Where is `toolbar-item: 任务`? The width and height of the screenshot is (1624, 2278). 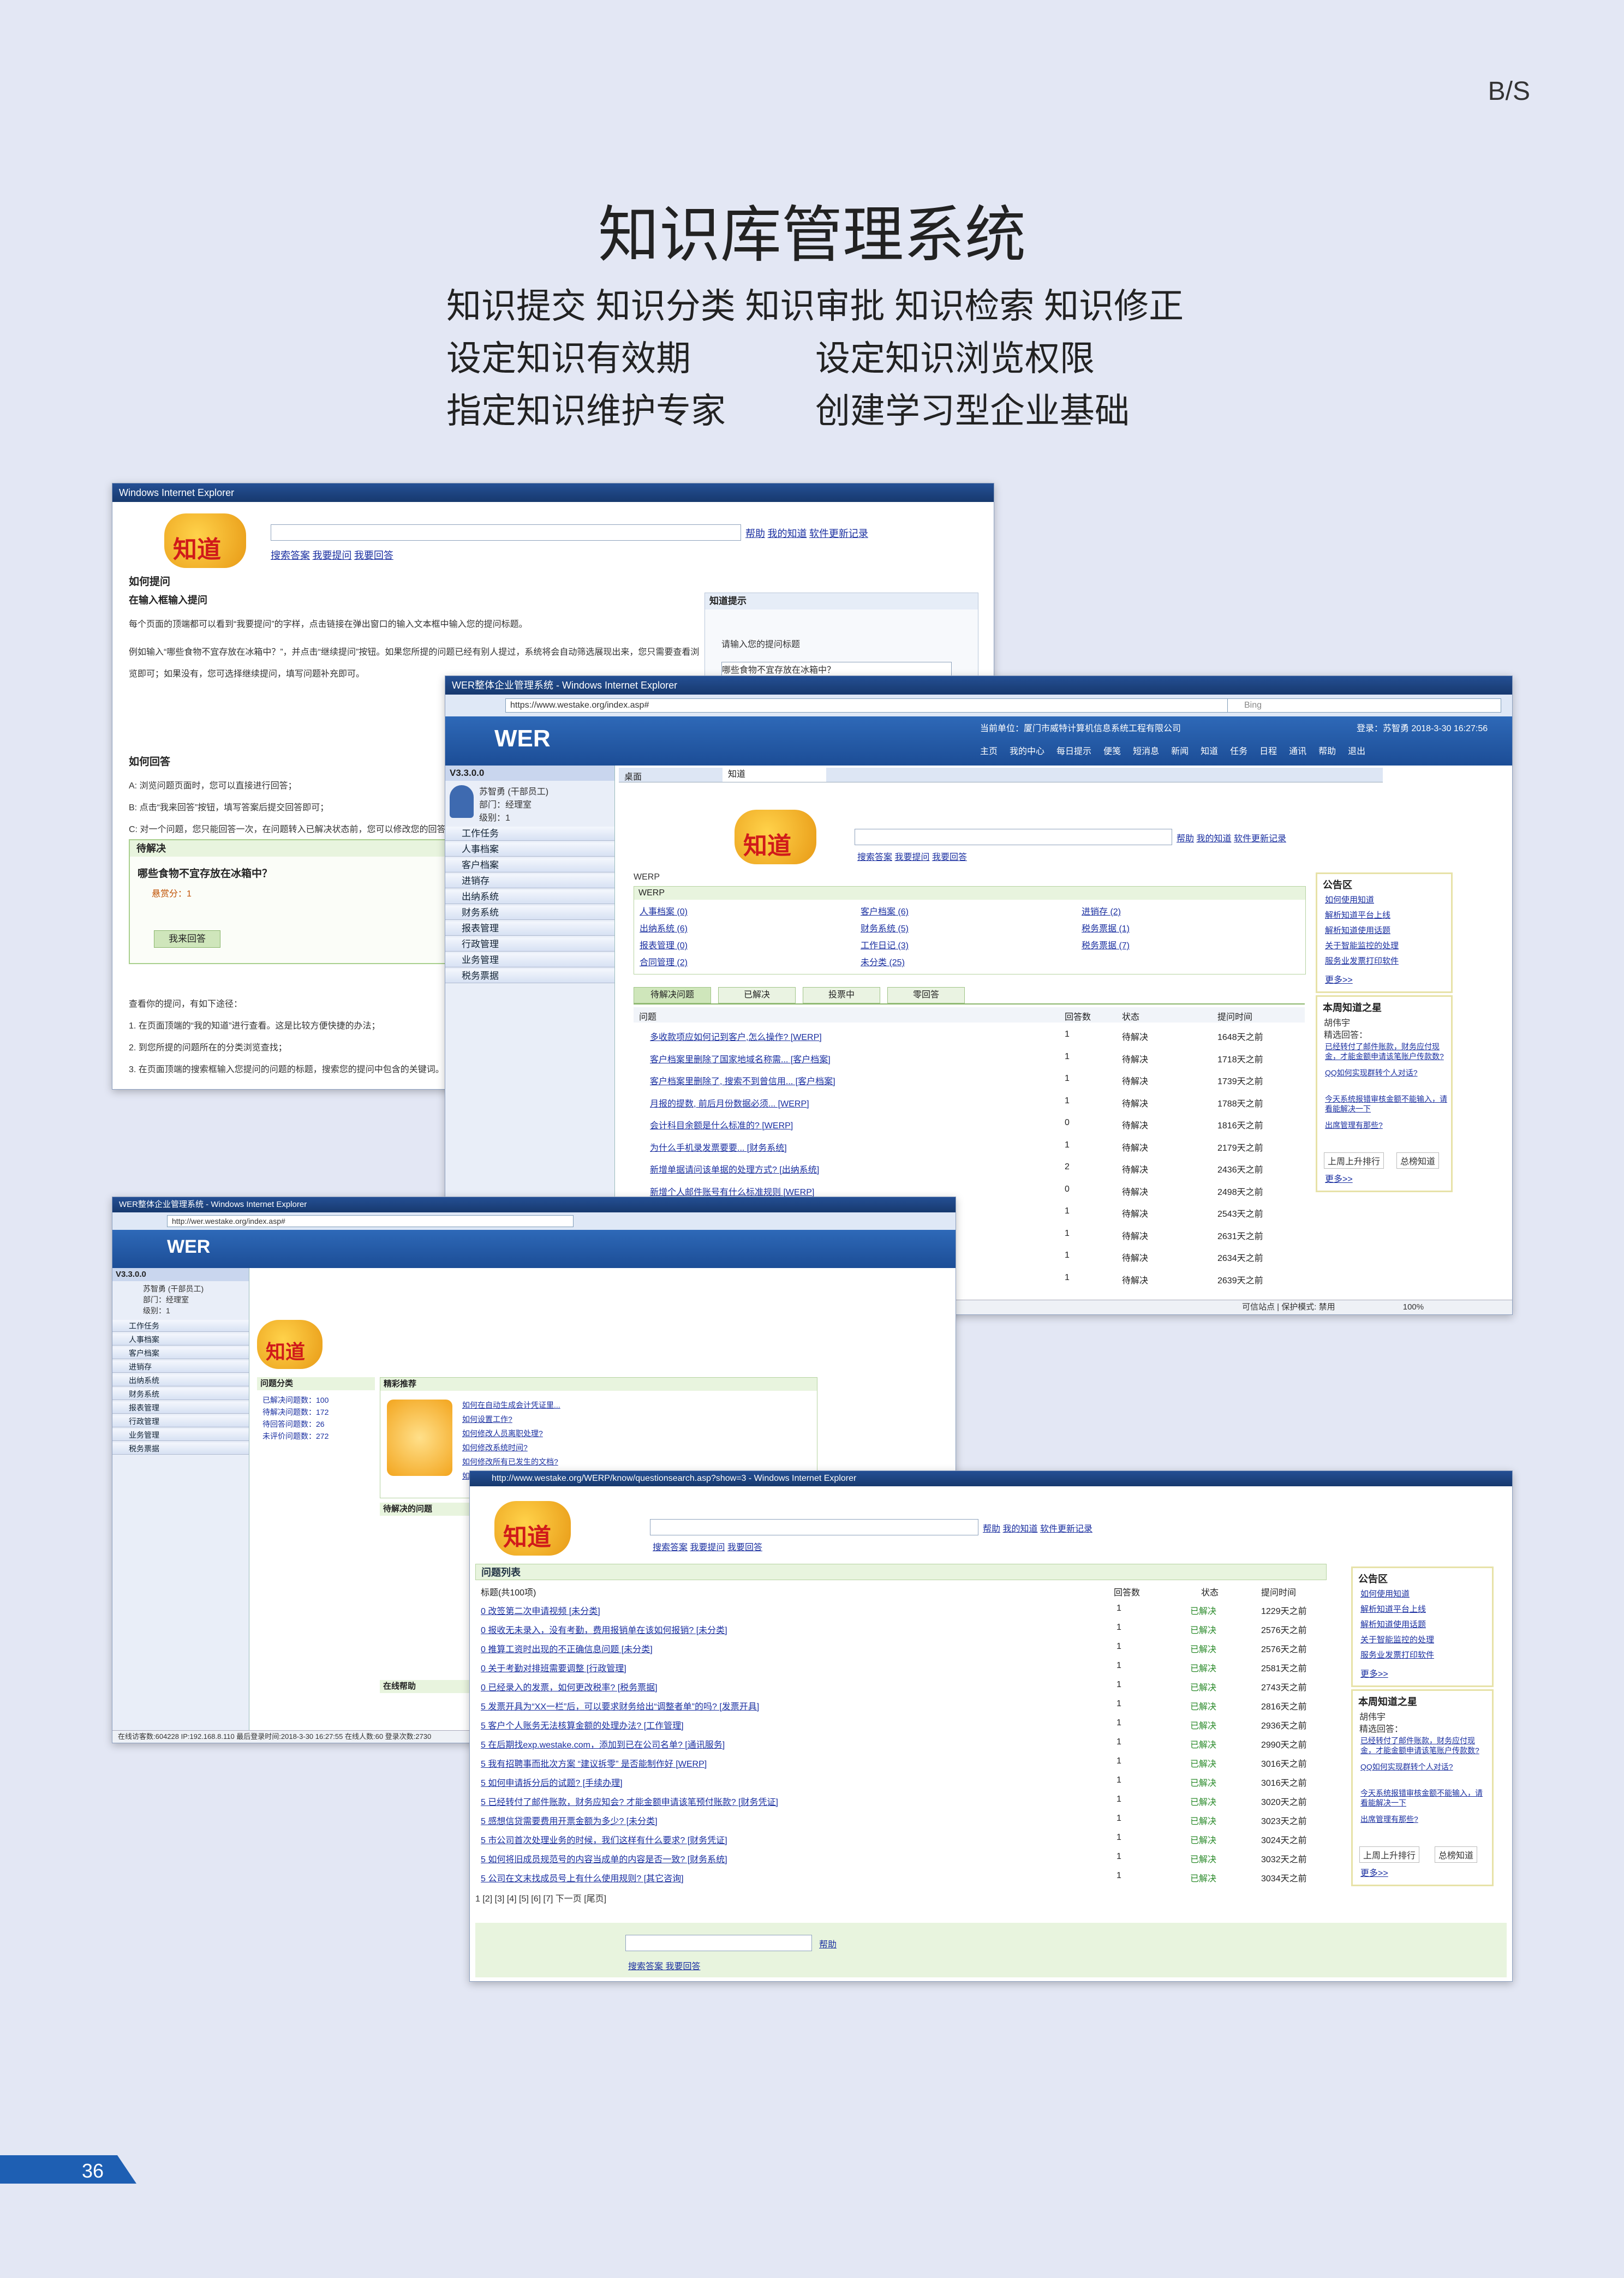 toolbar-item: 任务 is located at coordinates (1238, 751).